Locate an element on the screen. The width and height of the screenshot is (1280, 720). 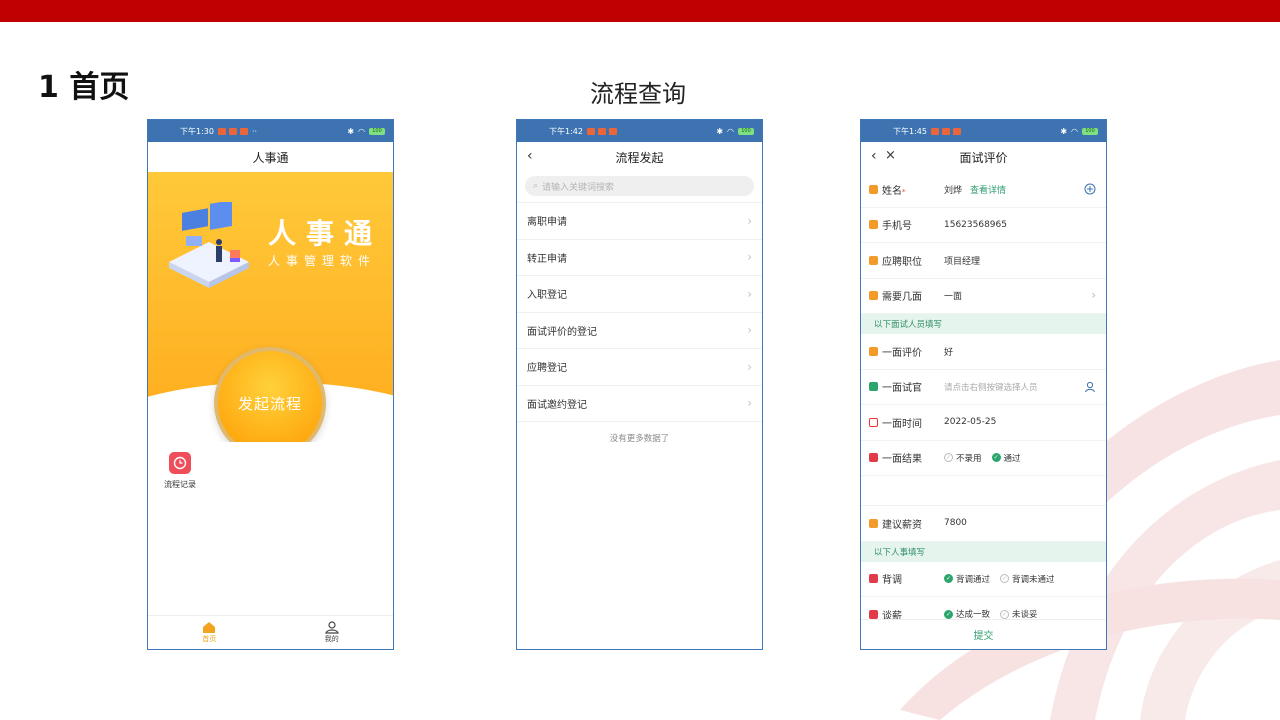
list-item-application: 应聘登记 › is located at coordinates (639, 366).